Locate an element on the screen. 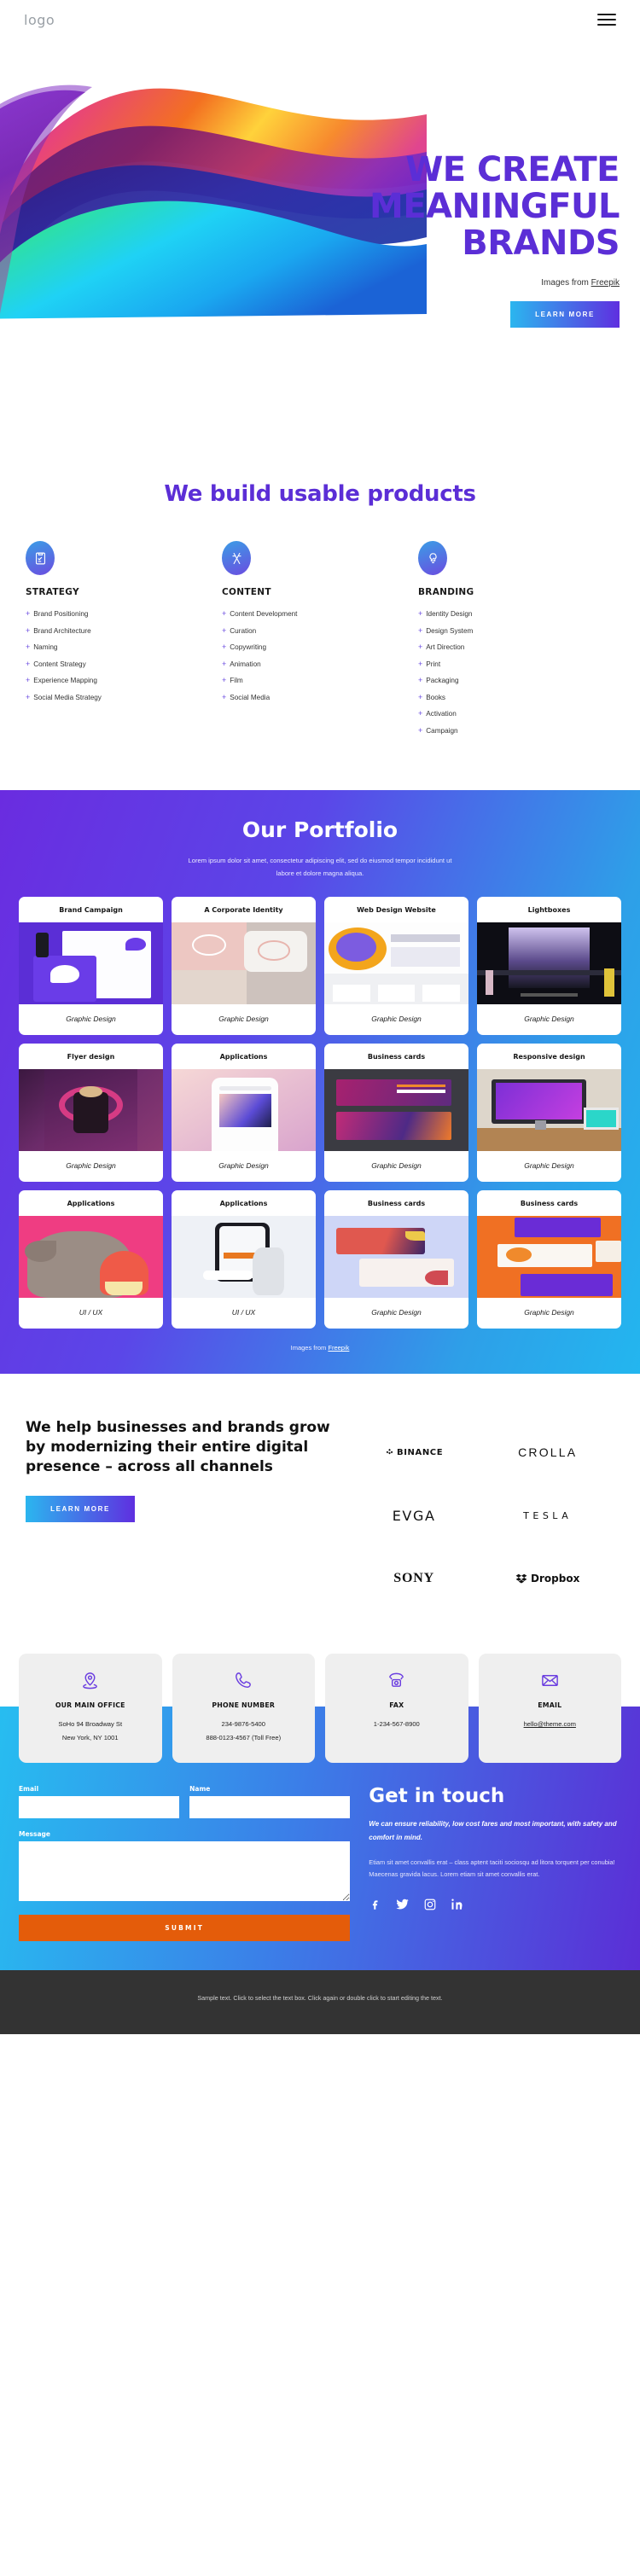  portfolio-credit-link: Freepik is located at coordinates (338, 1348).